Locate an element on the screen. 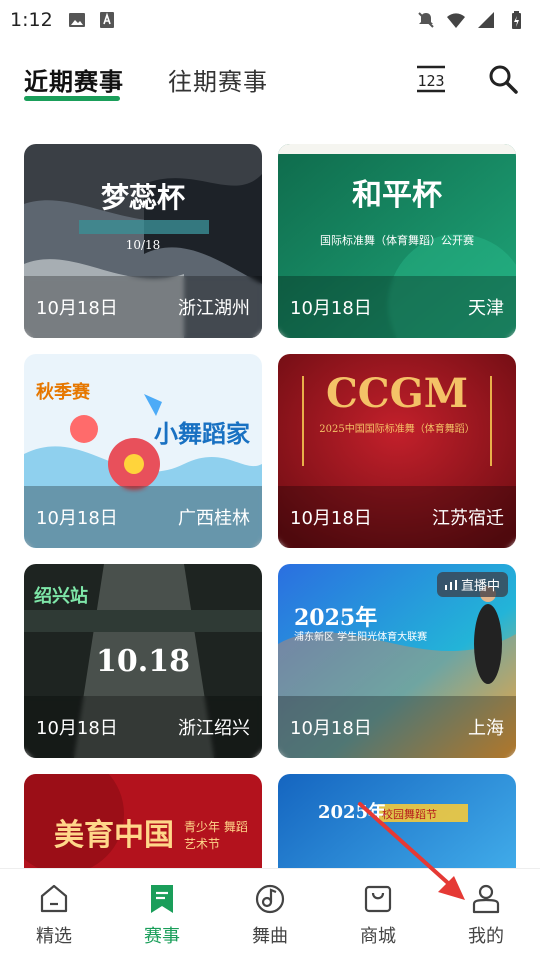 The height and width of the screenshot is (960, 540). live-indicator-icon is located at coordinates (450, 584).